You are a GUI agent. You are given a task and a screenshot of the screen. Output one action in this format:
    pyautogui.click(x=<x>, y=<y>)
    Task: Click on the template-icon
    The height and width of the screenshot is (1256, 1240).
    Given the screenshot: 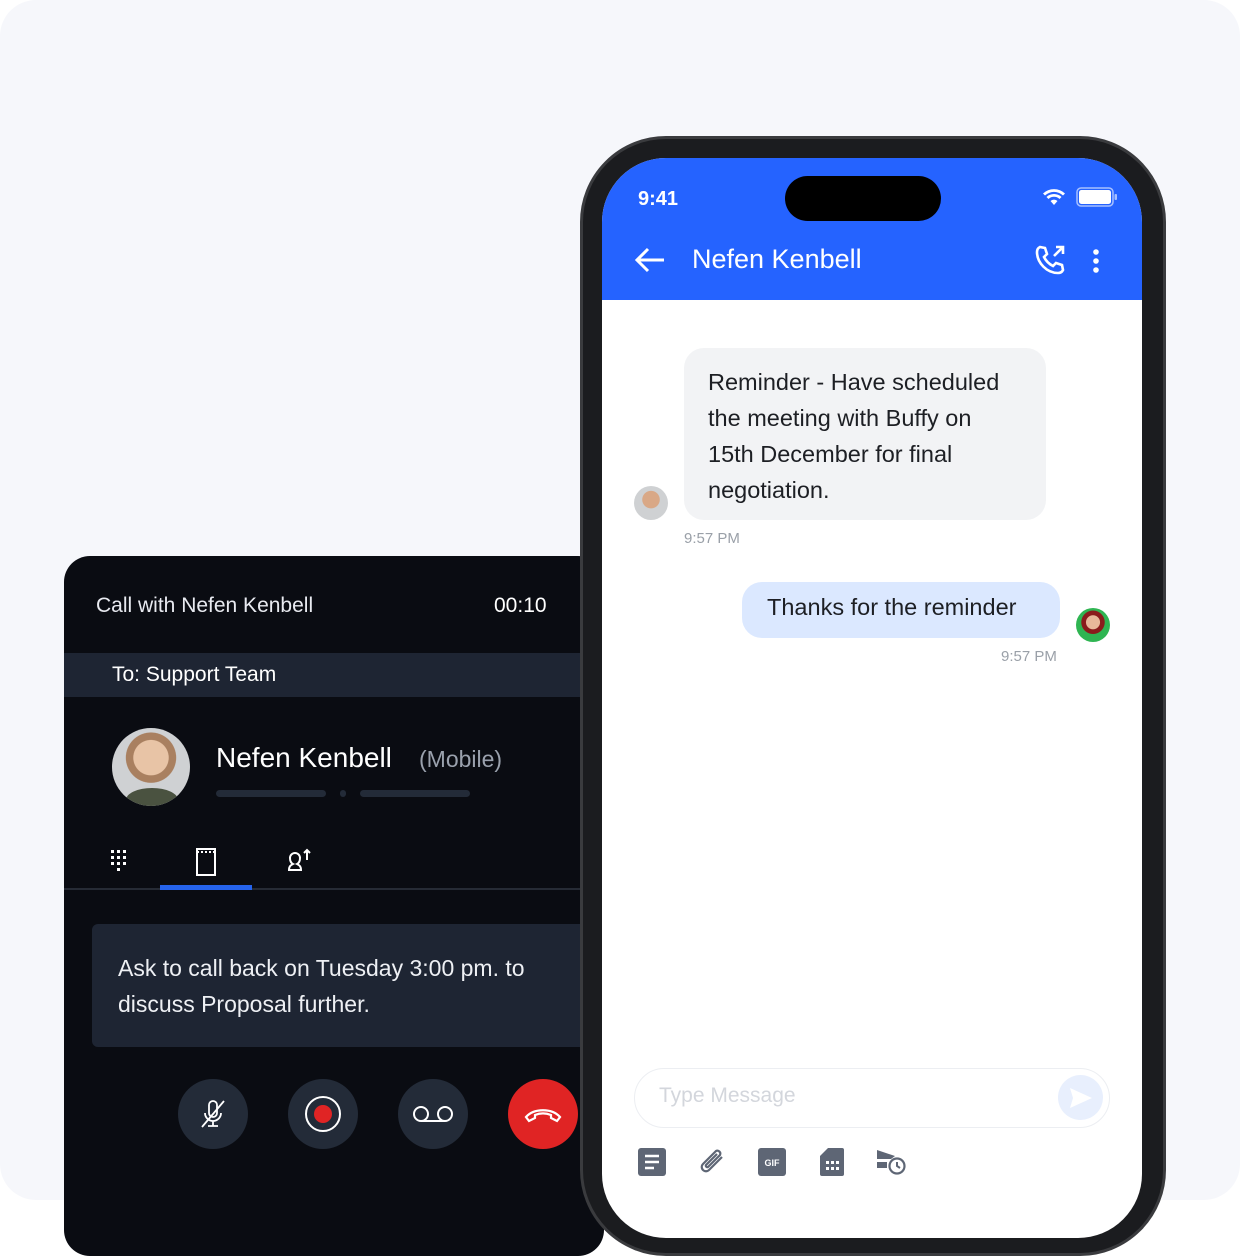 What is the action you would take?
    pyautogui.click(x=652, y=1162)
    